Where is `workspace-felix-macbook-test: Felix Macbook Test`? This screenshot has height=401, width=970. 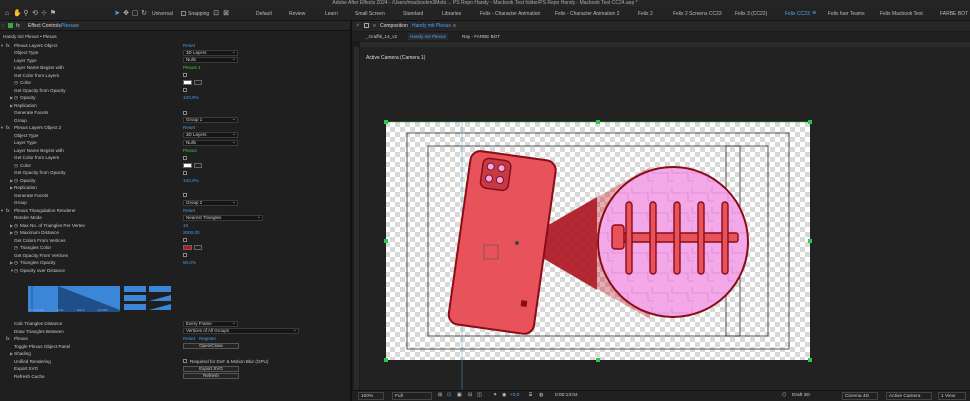 workspace-felix-macbook-test: Felix Macbook Test is located at coordinates (901, 14).